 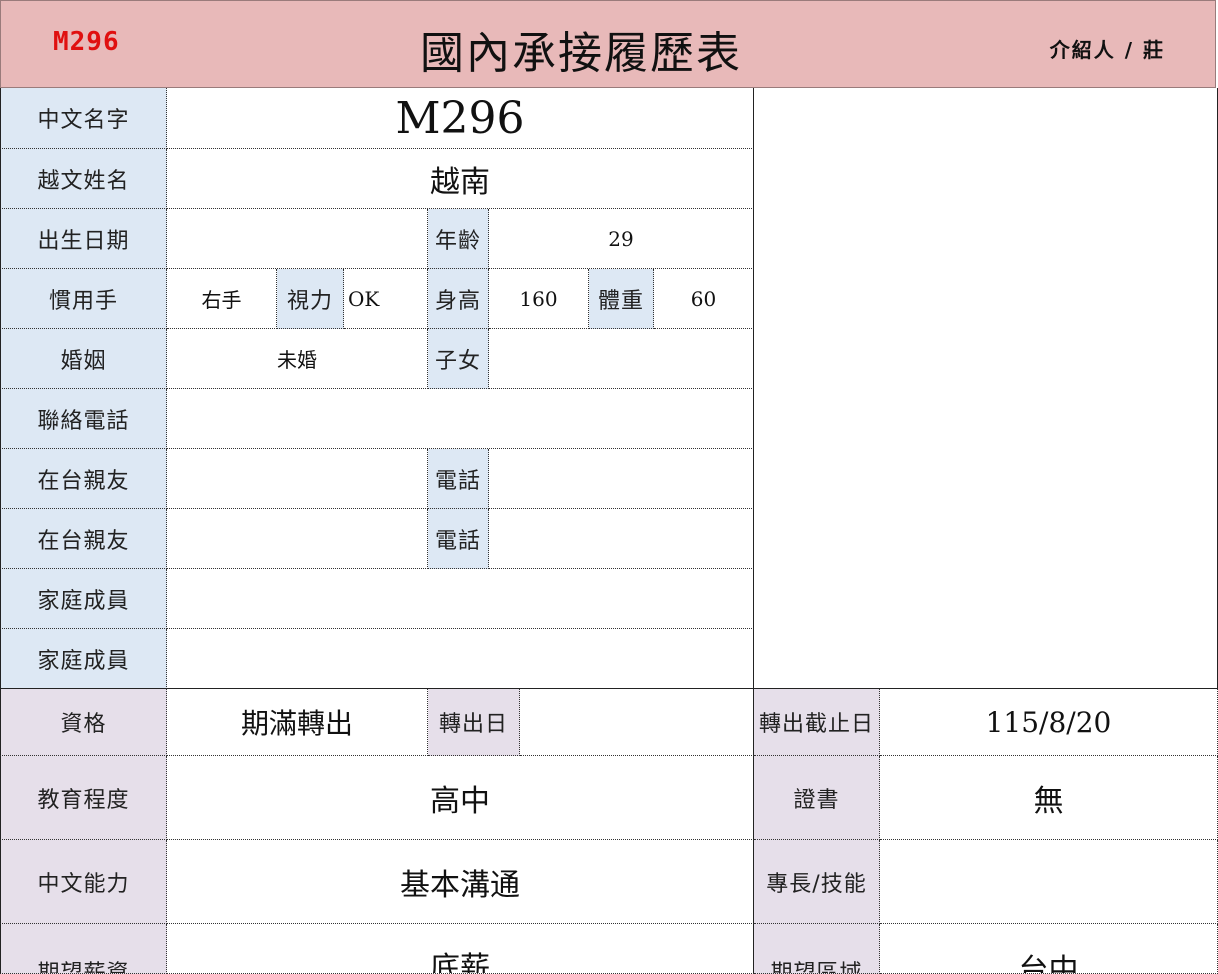 I want to click on value-marriage: 未婚, so click(x=297, y=359).